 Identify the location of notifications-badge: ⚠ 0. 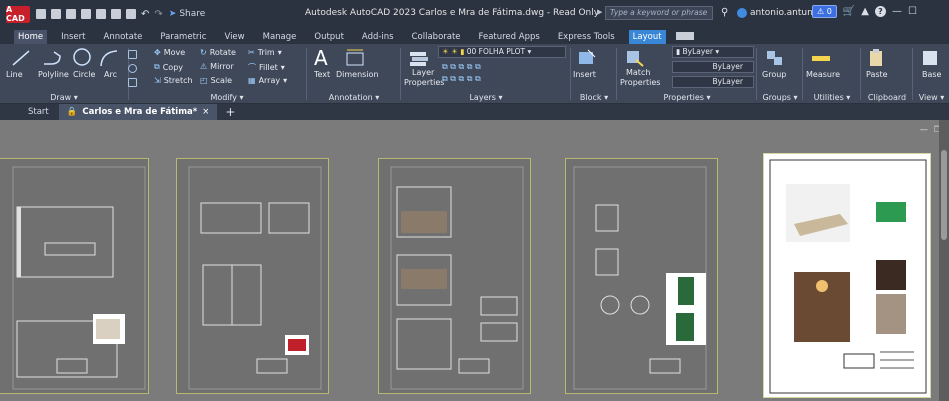
(824, 11).